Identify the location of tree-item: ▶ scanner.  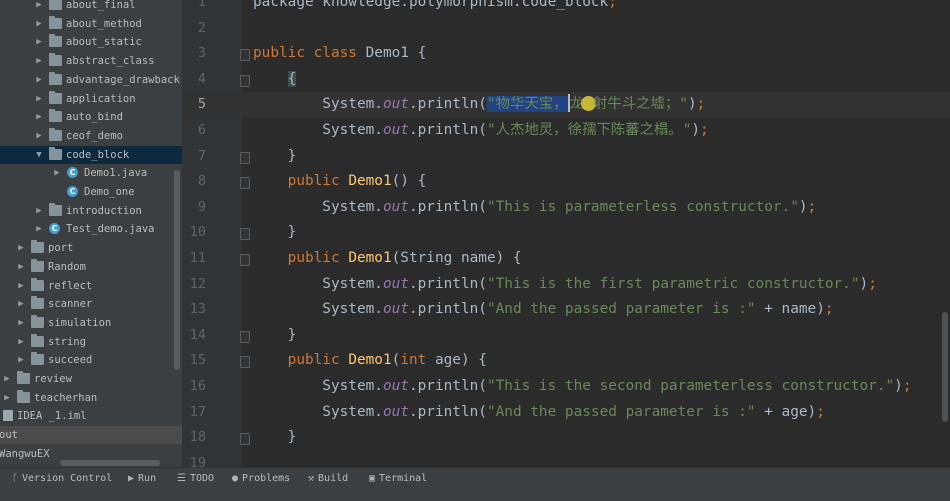
(91, 304).